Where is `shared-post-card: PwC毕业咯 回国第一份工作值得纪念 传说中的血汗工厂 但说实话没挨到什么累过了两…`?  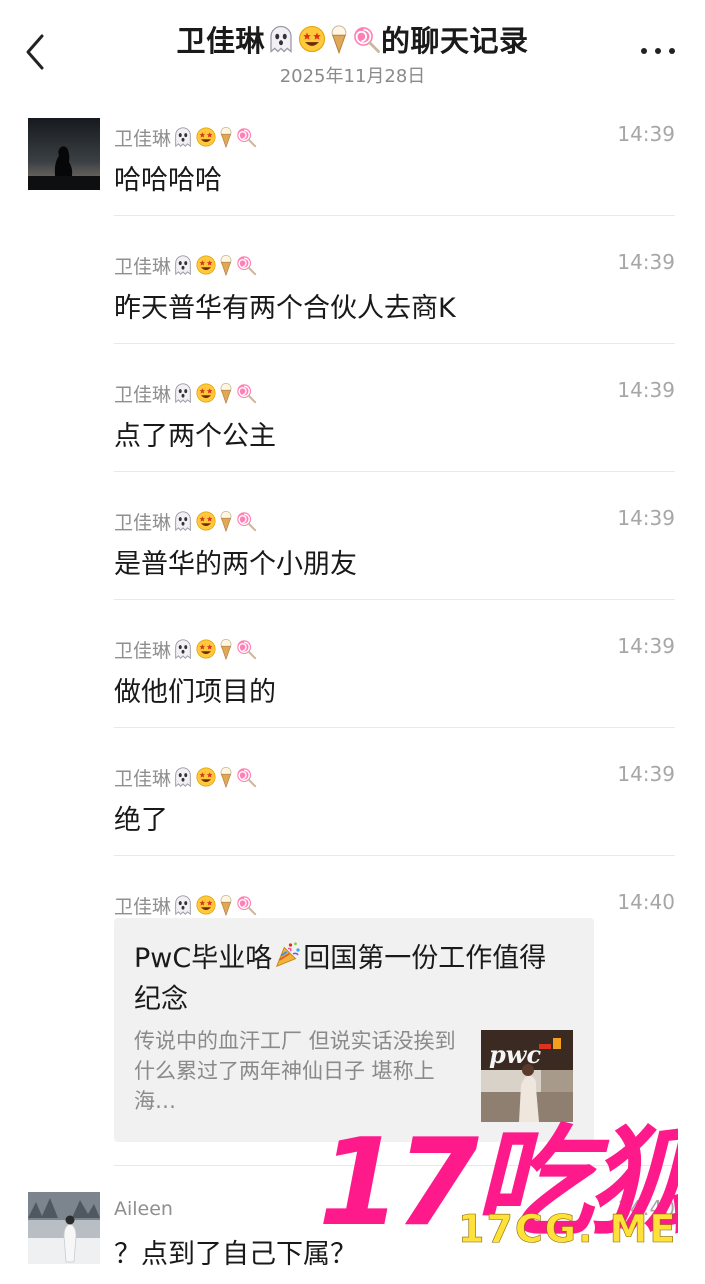 shared-post-card: PwC毕业咯 回国第一份工作值得纪念 传说中的血汗工厂 但说实话没挨到什么累过了两… is located at coordinates (354, 1030).